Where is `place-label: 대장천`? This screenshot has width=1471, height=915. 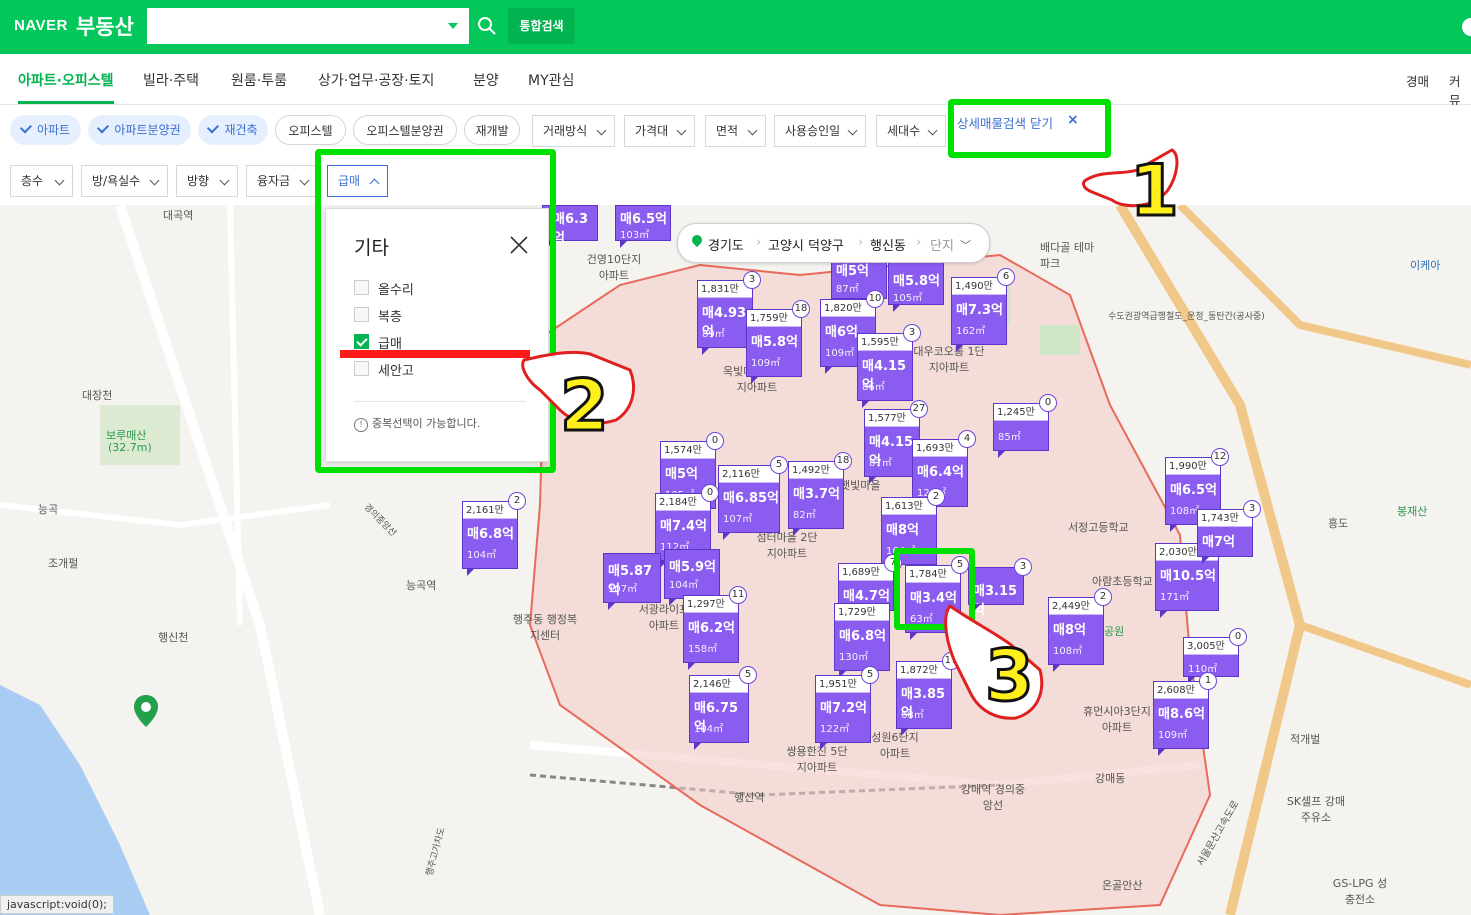 place-label: 대장천 is located at coordinates (97, 395).